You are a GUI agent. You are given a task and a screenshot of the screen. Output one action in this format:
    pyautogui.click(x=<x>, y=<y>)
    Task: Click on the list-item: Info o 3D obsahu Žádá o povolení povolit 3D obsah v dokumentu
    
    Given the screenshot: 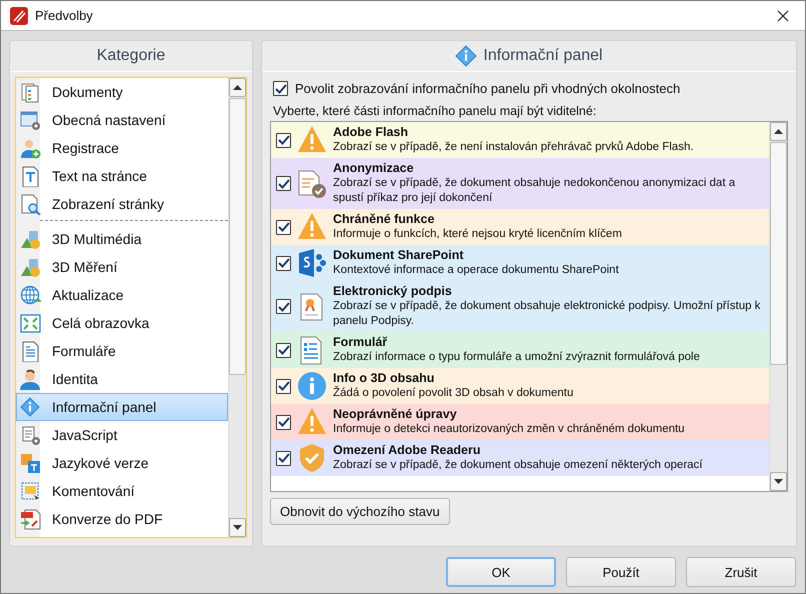 What is the action you would take?
    pyautogui.click(x=520, y=386)
    